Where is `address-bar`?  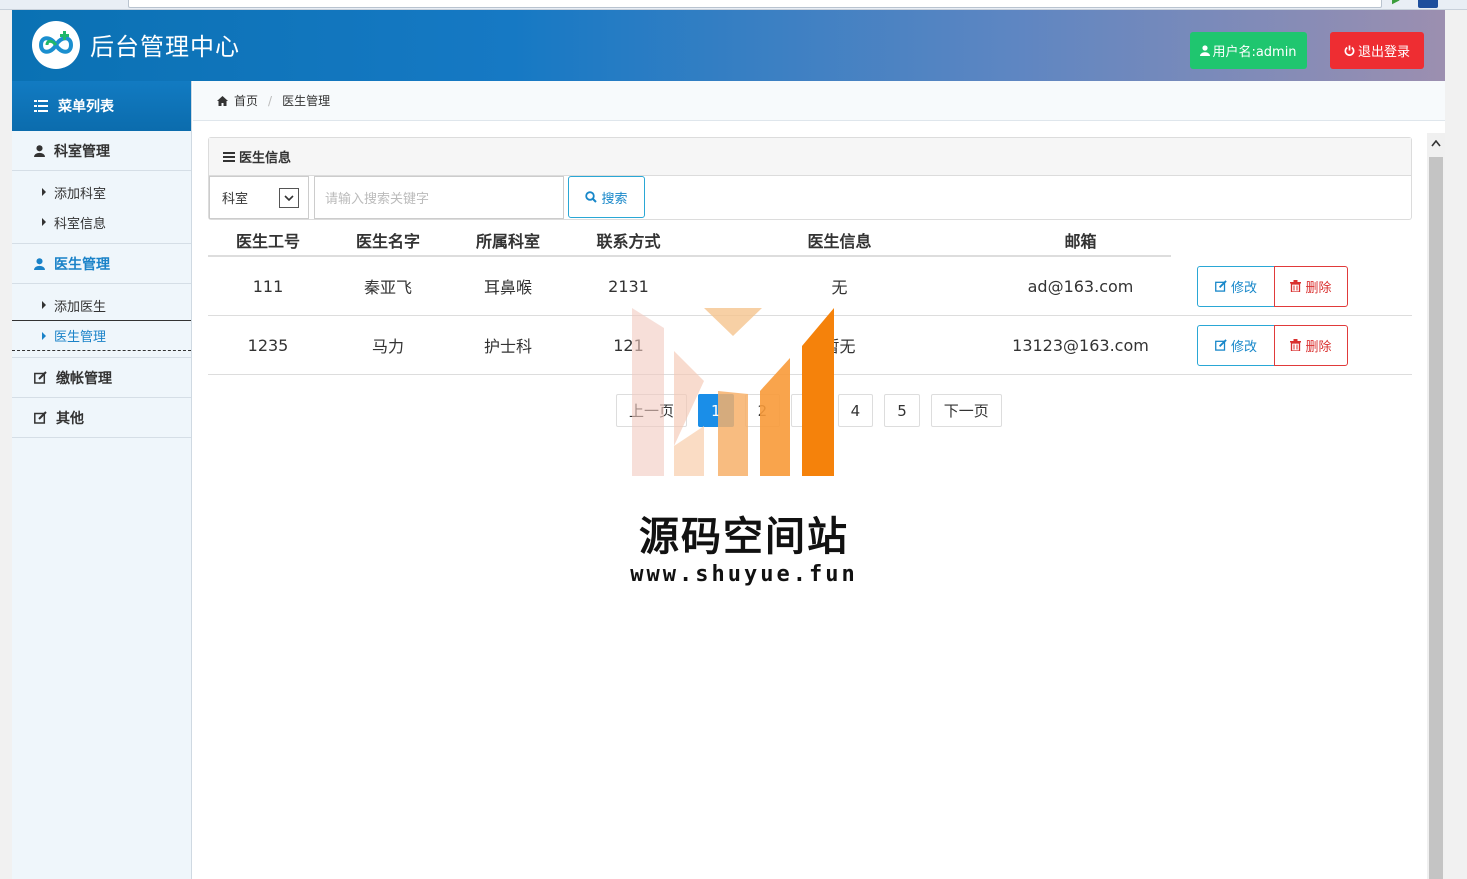 address-bar is located at coordinates (755, 4).